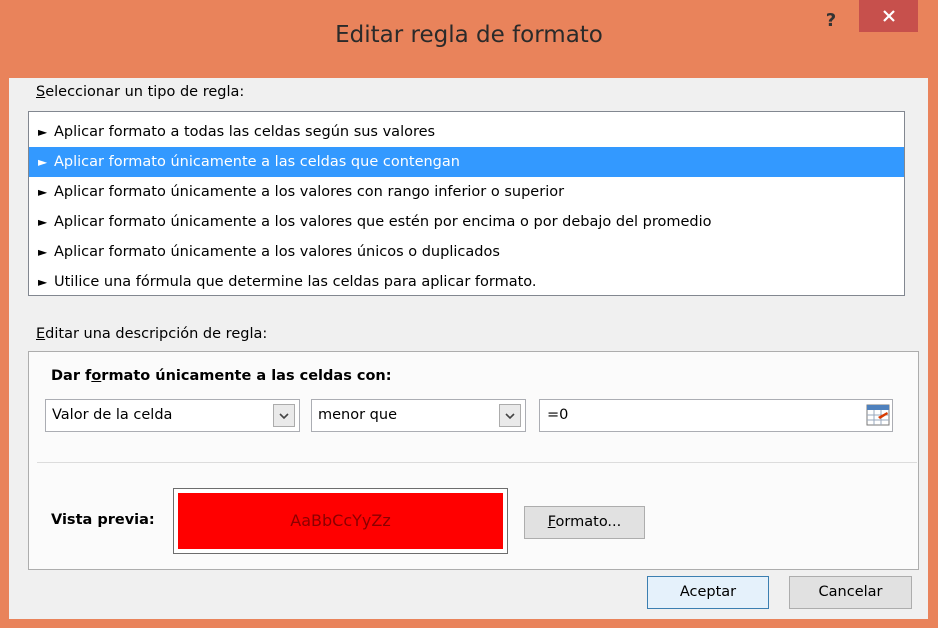  I want to click on condition-heading-text-start: Dar f, so click(71, 376).